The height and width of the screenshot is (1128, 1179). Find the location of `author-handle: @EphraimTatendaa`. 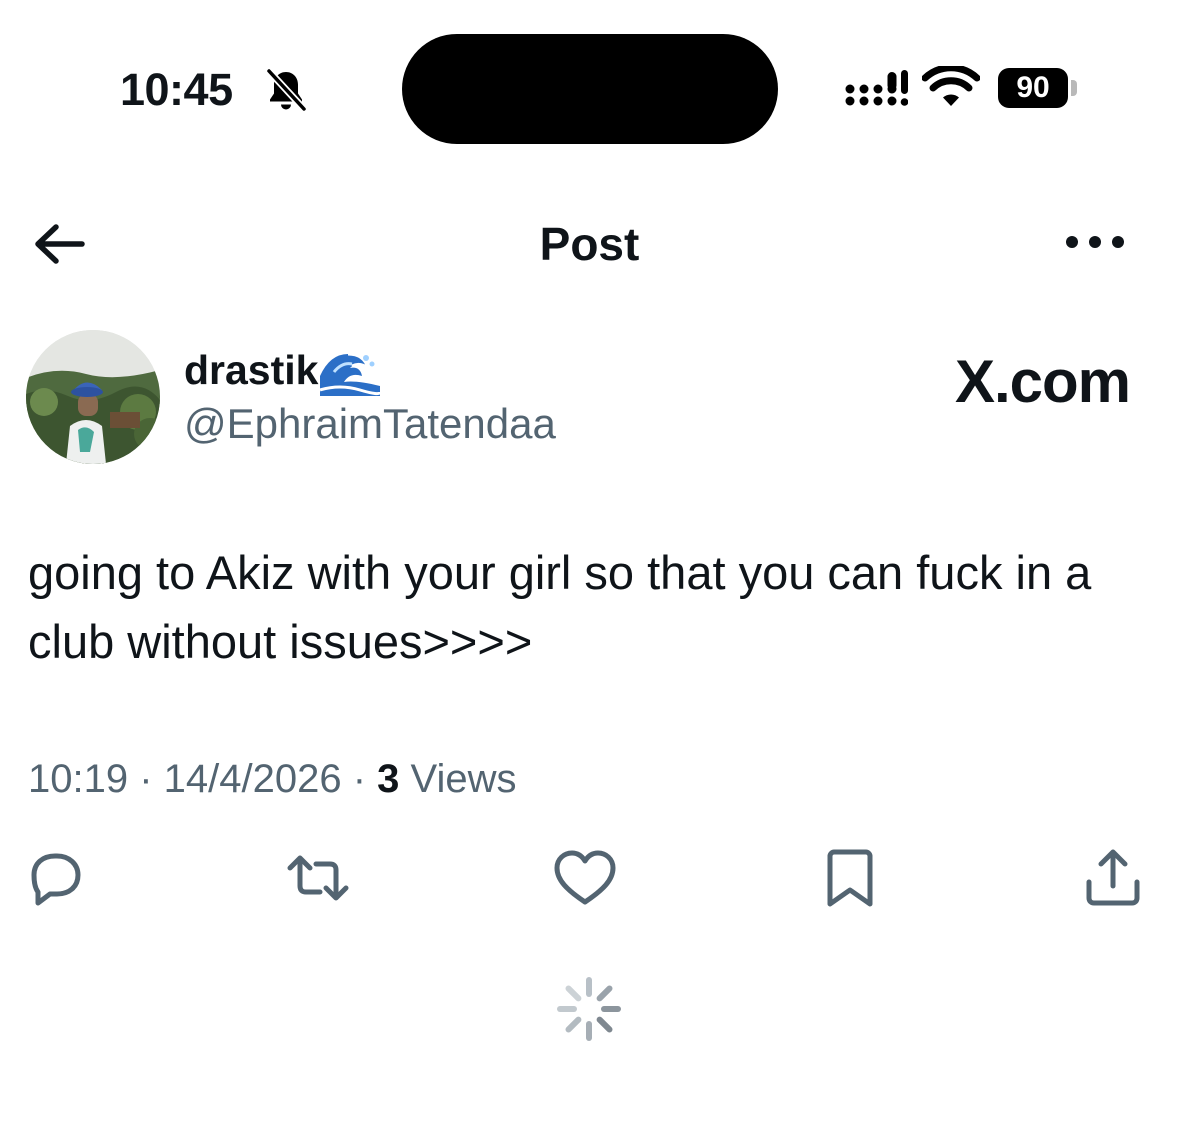

author-handle: @EphraimTatendaa is located at coordinates (370, 424).